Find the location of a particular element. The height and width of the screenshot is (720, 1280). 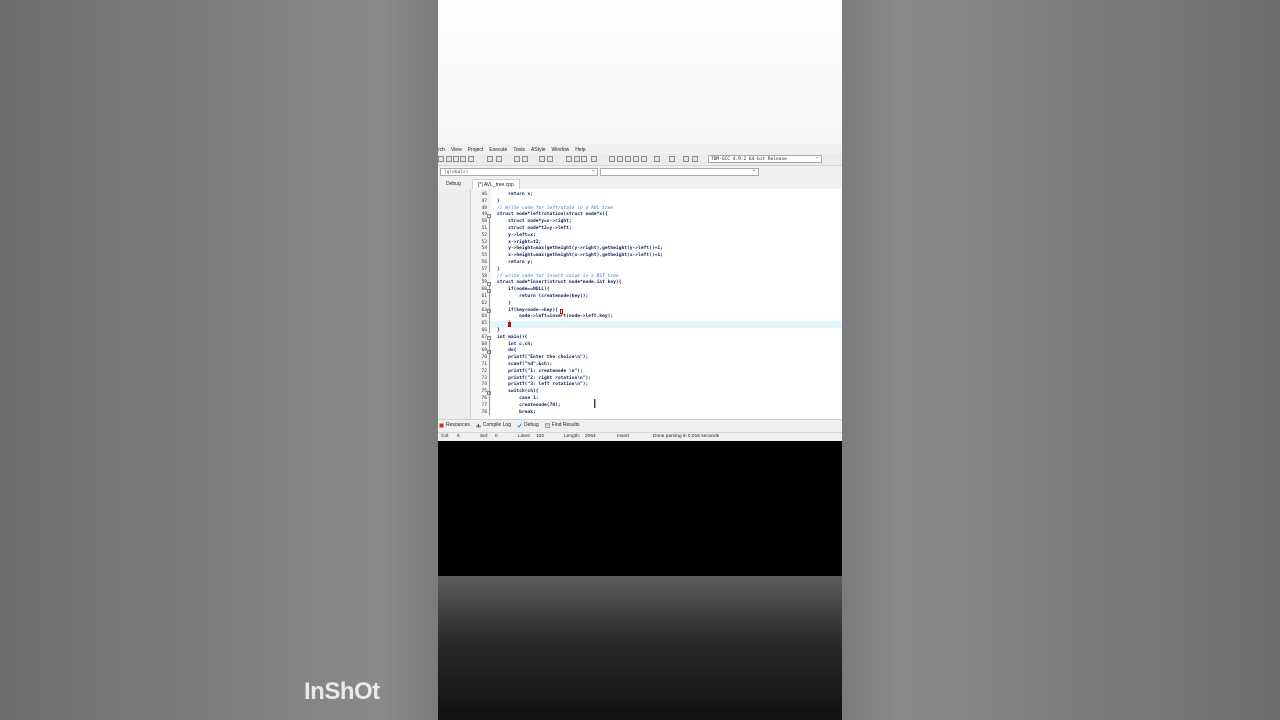

grid-icon is located at coordinates (644, 159).